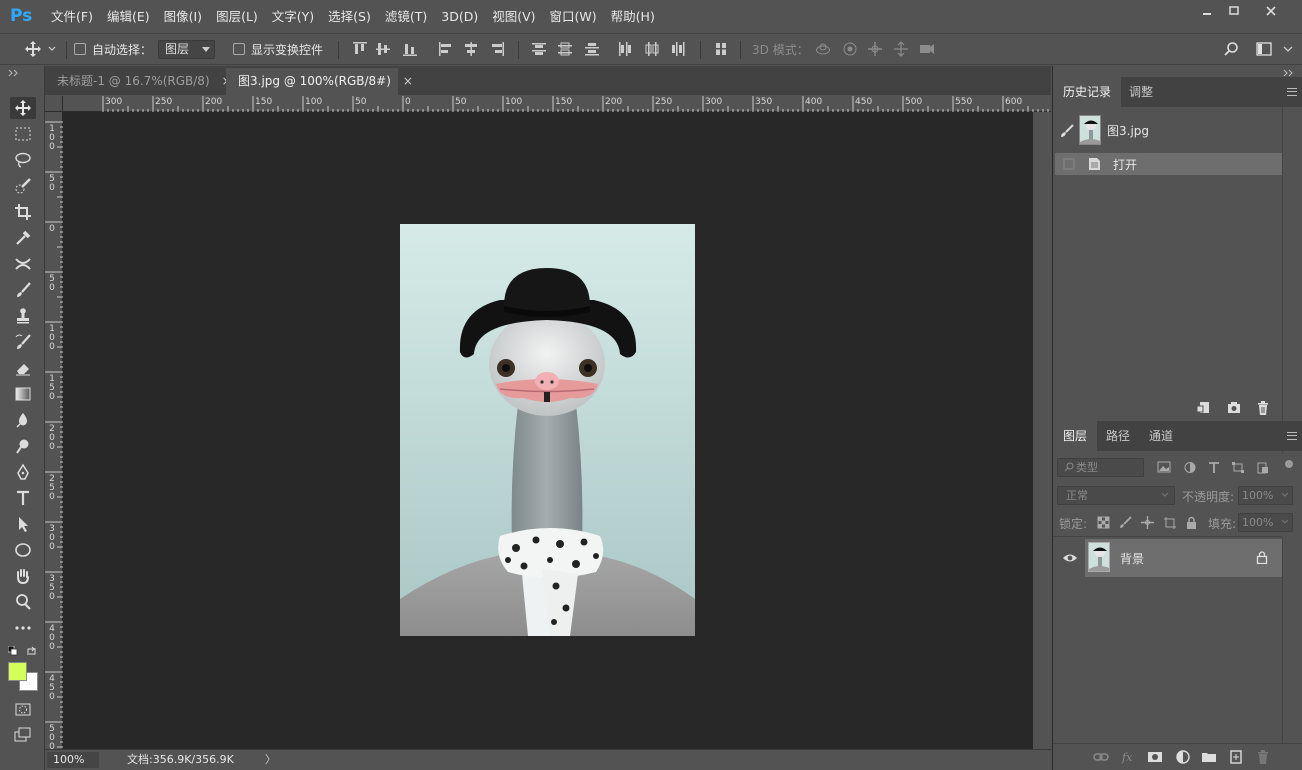 Image resolution: width=1302 pixels, height=770 pixels. Describe the element at coordinates (1236, 757) in the screenshot. I see `new-layer-button` at that location.